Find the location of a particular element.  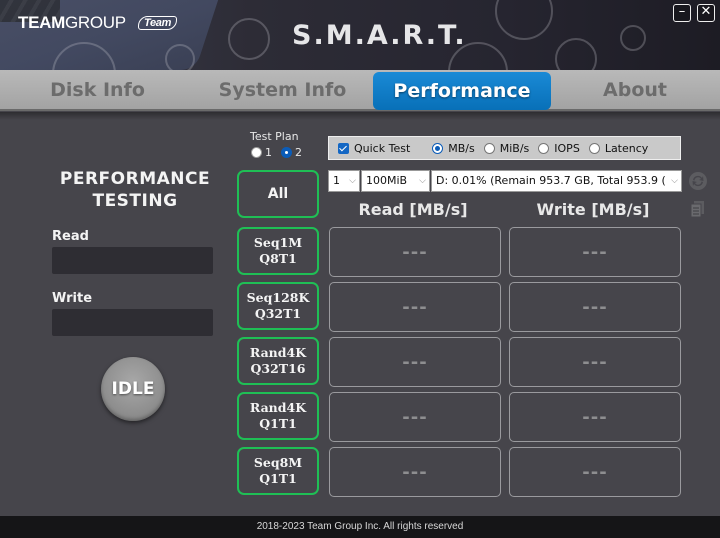

test-plan-option-2-label: 2 is located at coordinates (298, 152).